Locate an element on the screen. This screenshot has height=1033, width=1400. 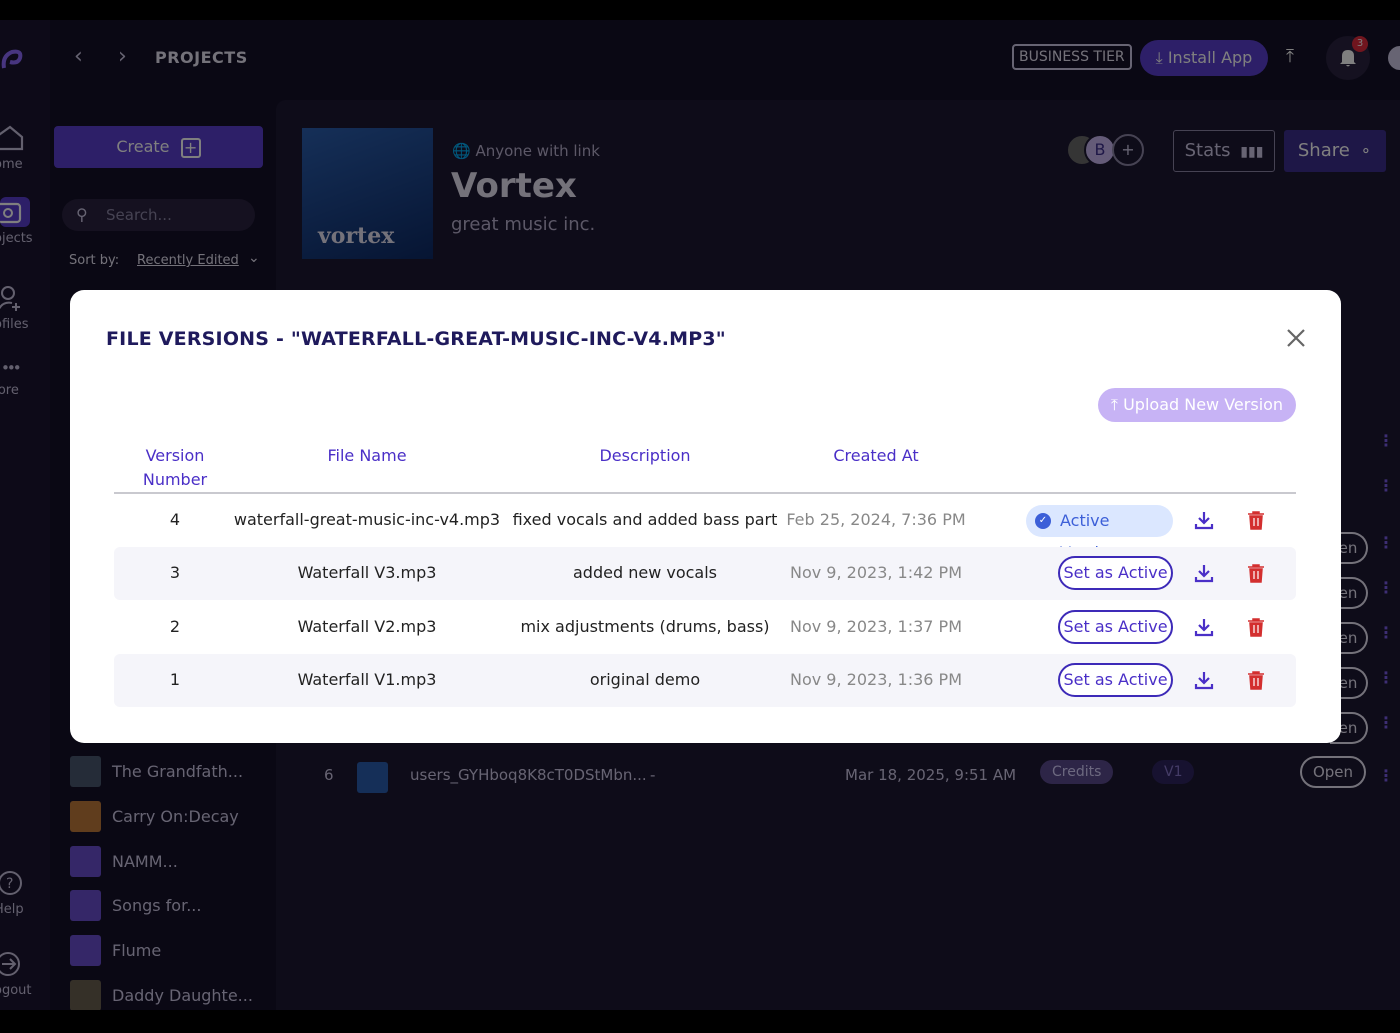
created-at: Nov 9, 2023, 1:37 PM is located at coordinates (876, 626).